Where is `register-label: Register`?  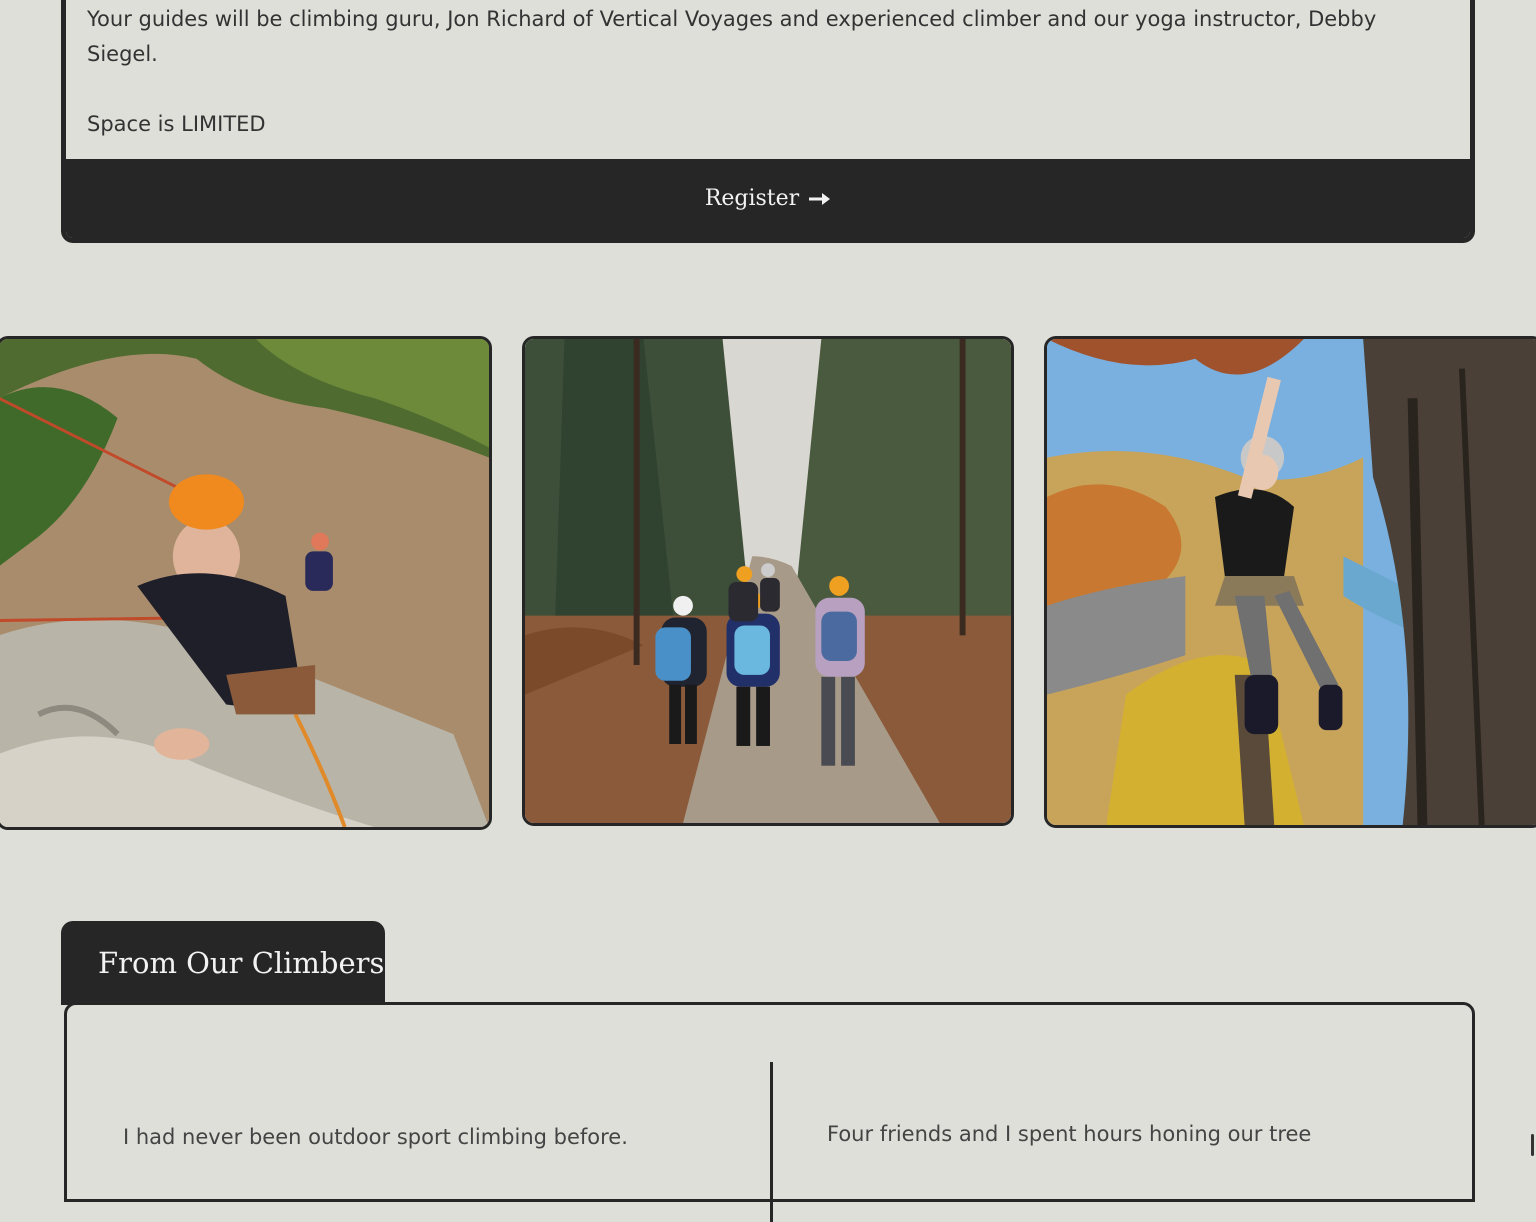
register-label: Register is located at coordinates (752, 198).